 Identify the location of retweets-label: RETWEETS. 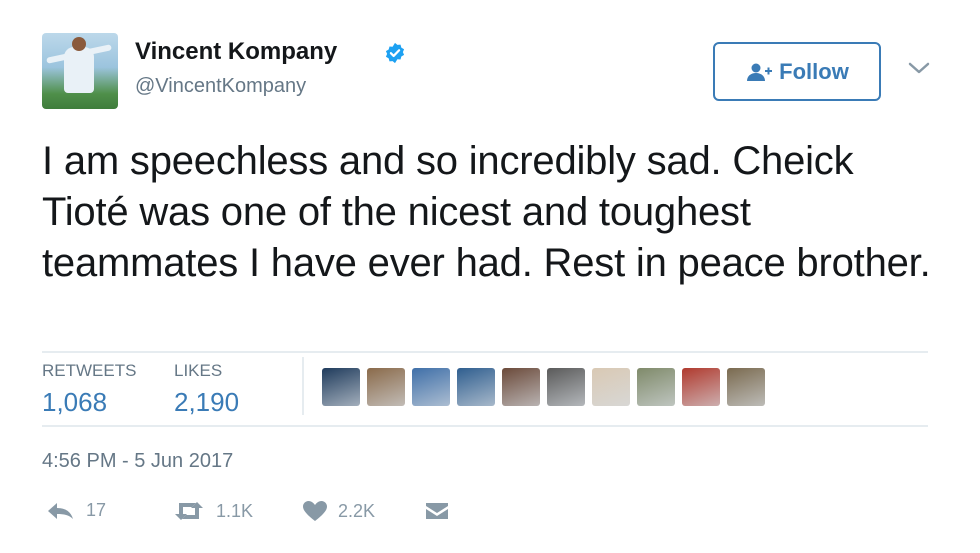
(89, 370).